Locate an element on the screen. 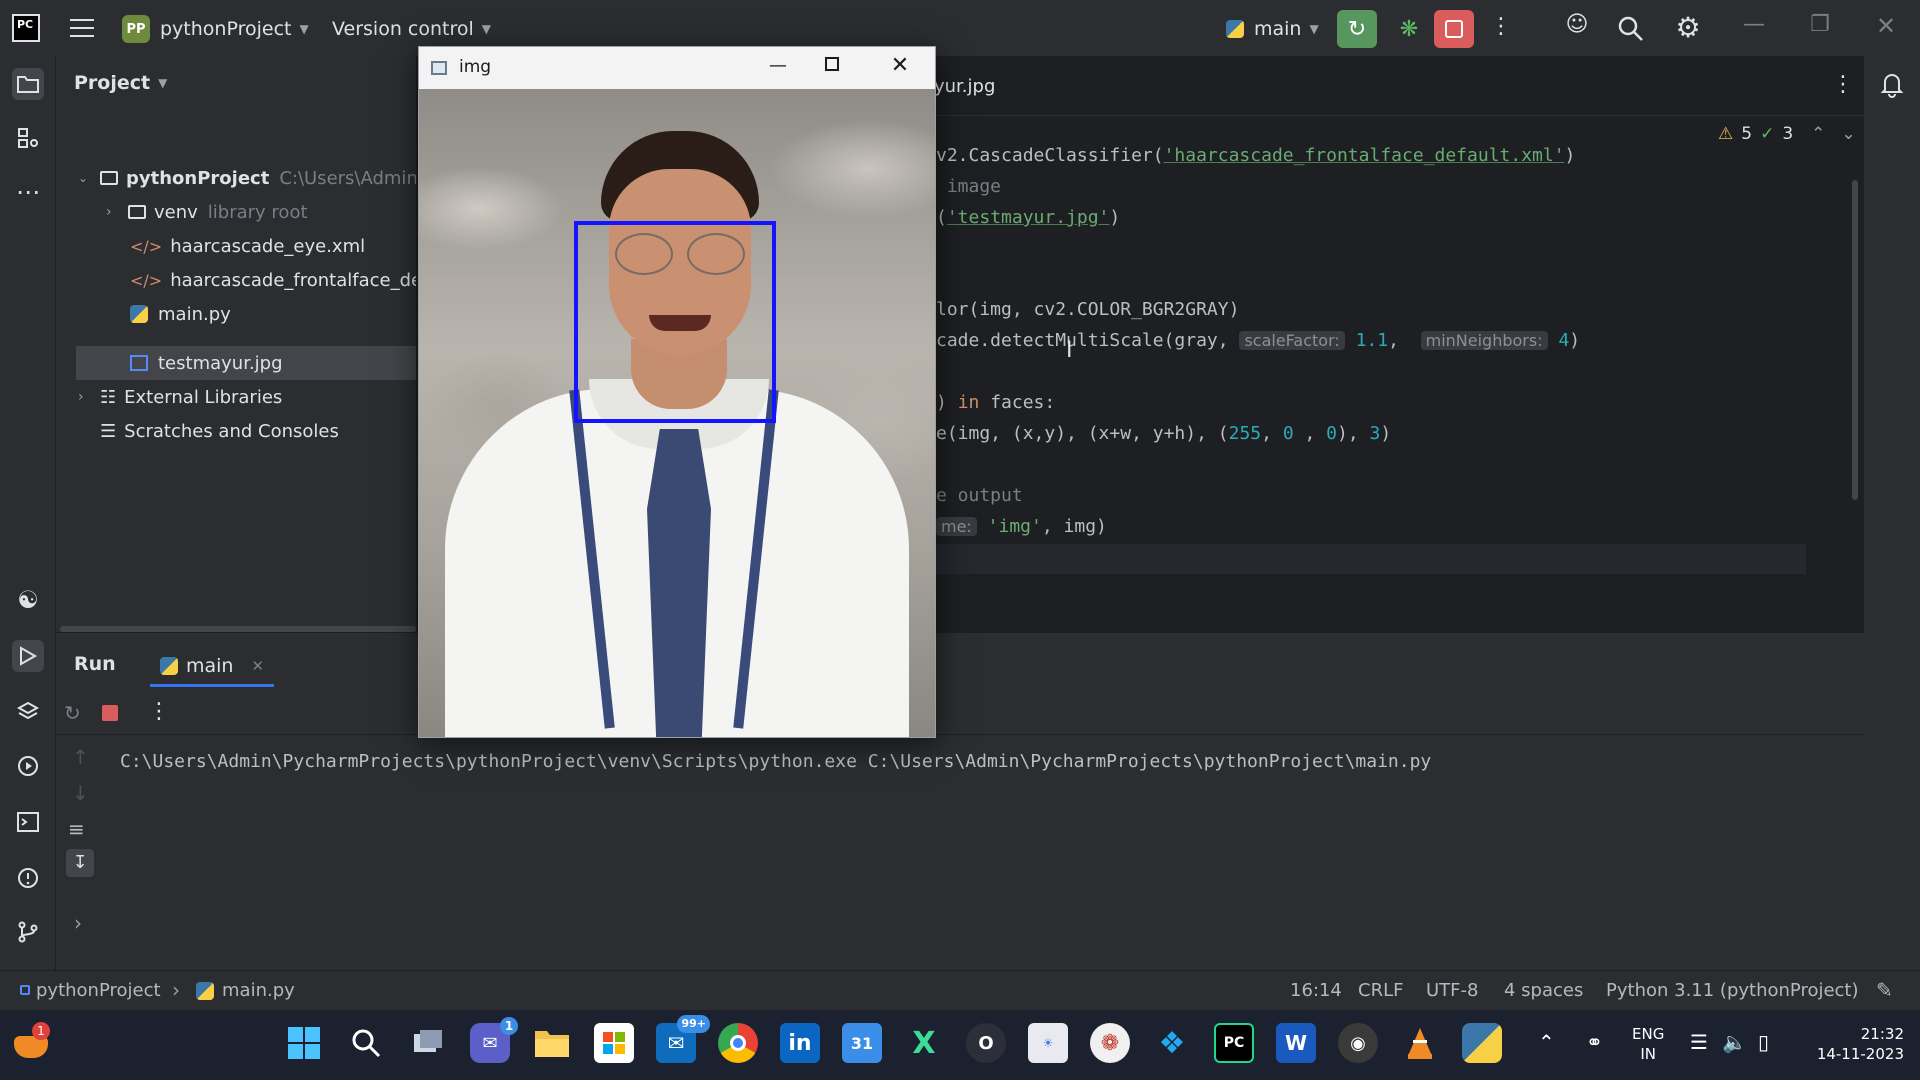  notifications-bell-icon is located at coordinates (1892, 84).